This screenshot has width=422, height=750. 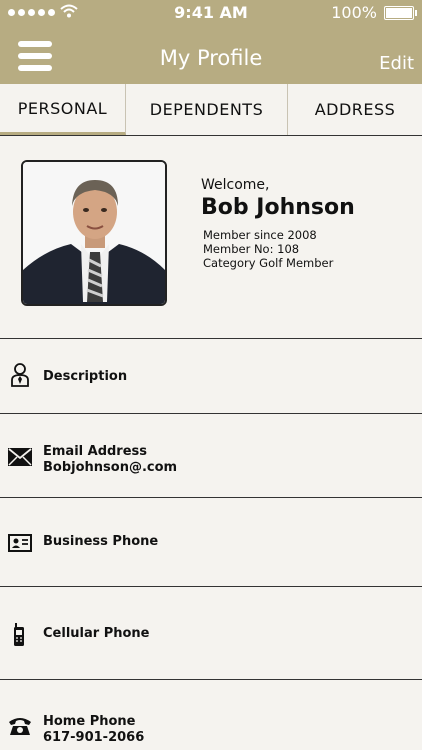 I want to click on field-label: Cellular Phone, so click(x=96, y=633).